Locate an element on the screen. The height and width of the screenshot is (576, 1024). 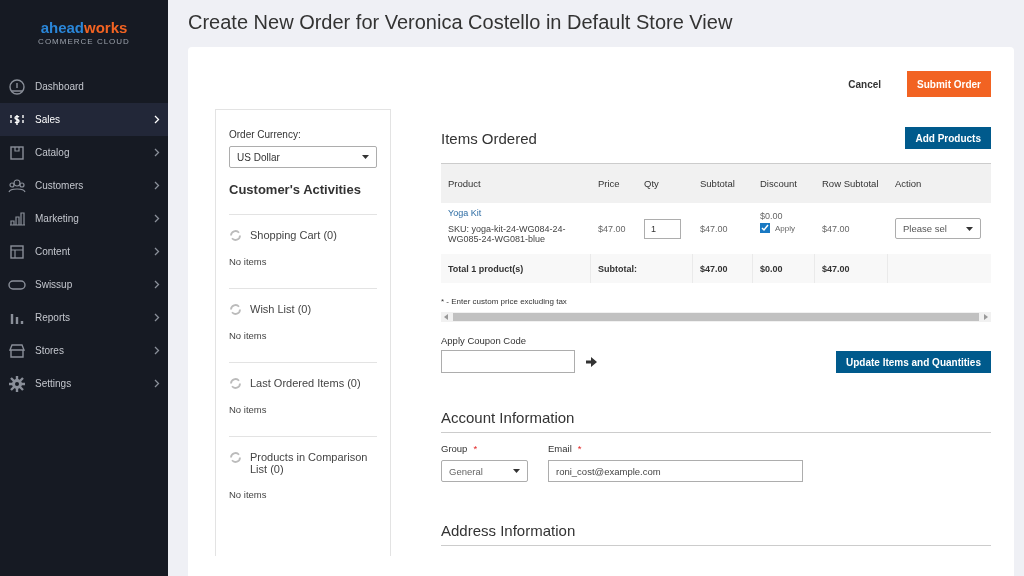
logo-tagline: COMMERCE CLOUD is located at coordinates (84, 41).